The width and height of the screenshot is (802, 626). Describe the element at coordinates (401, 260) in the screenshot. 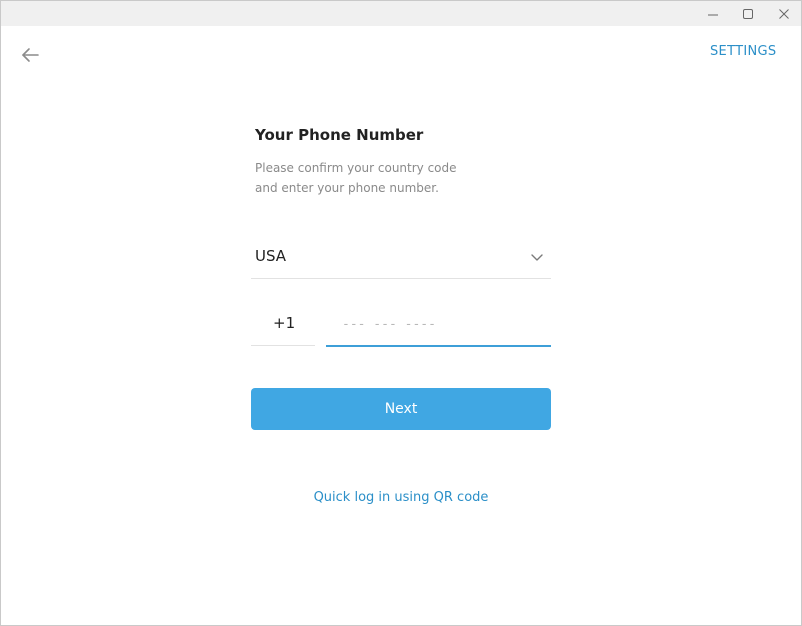

I see `country-select: USA` at that location.